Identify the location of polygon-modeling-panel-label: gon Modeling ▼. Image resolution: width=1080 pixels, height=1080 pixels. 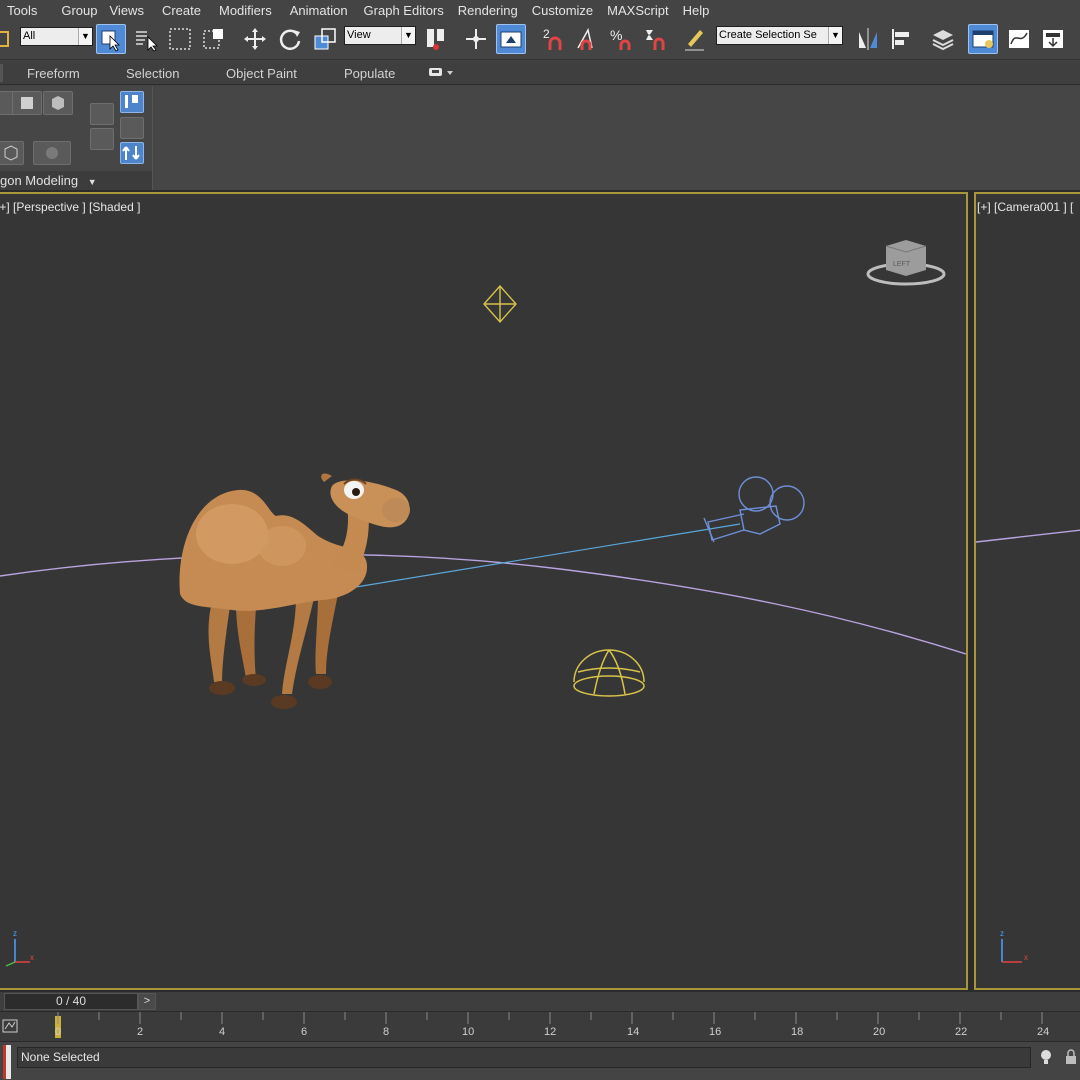
(76, 180).